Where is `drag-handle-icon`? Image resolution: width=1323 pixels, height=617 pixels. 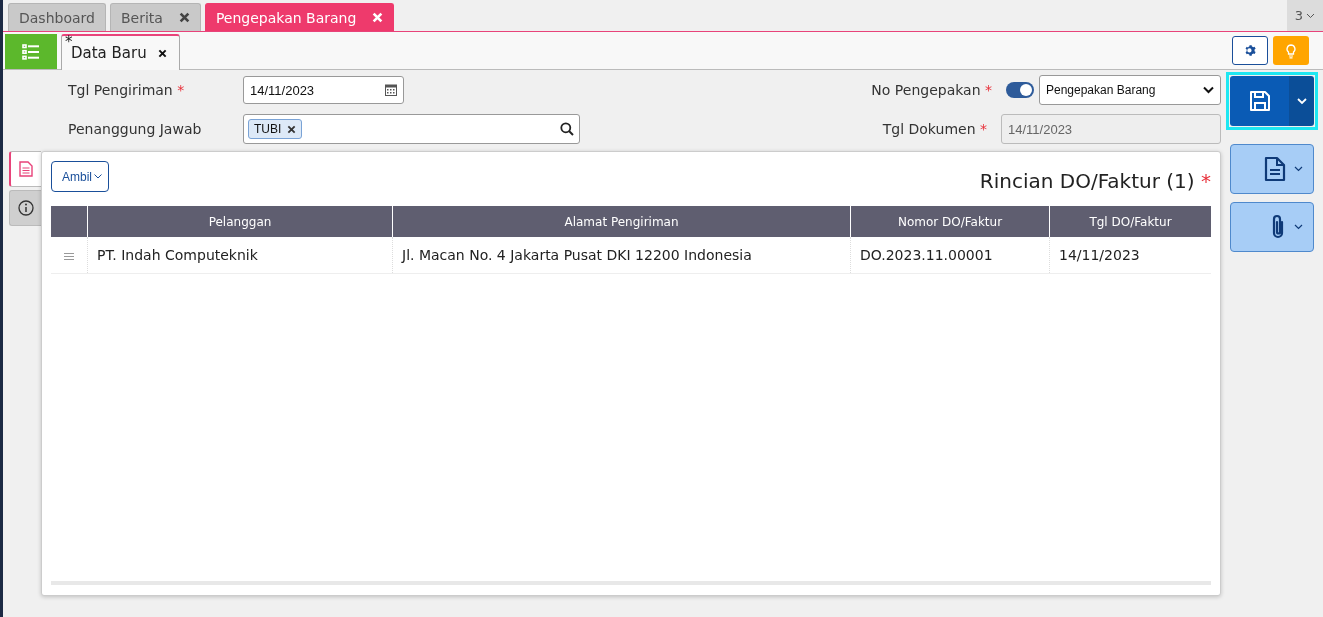
drag-handle-icon is located at coordinates (69, 256).